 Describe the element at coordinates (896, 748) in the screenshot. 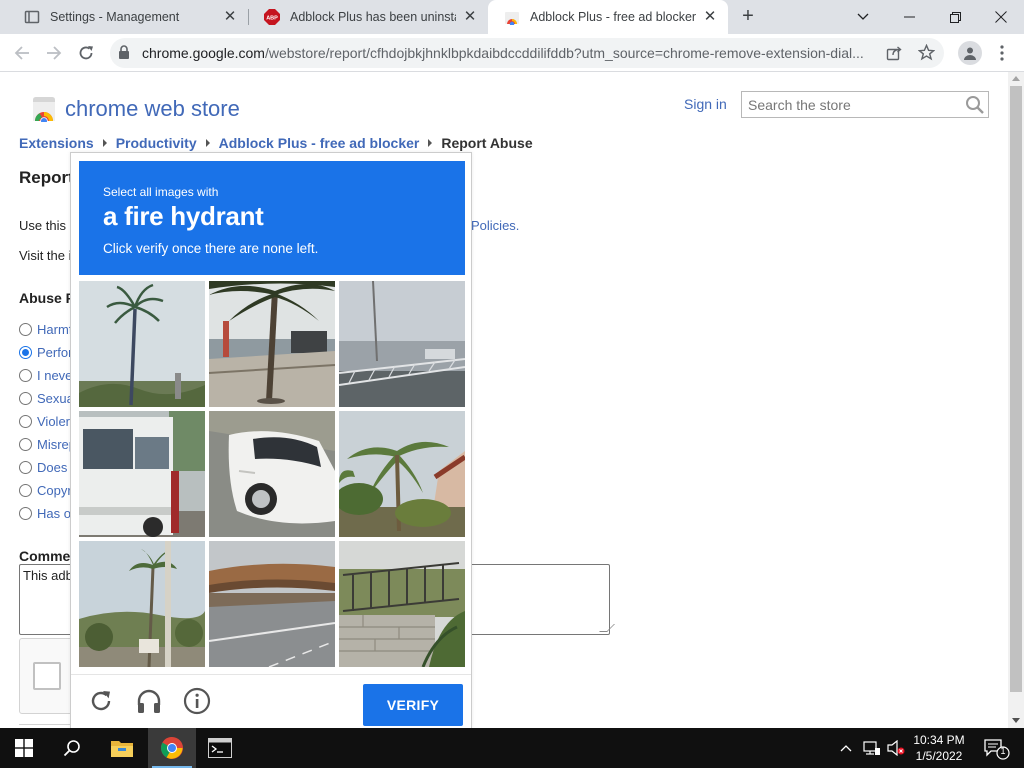

I see `volume-muted-icon` at that location.